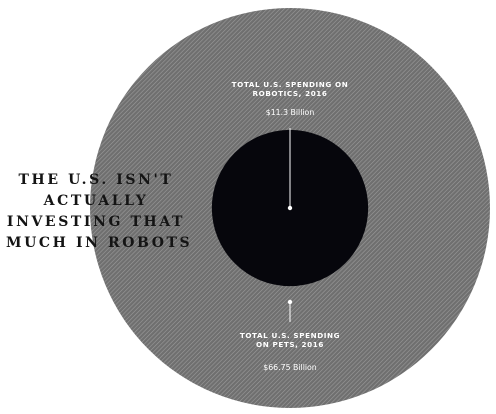 This screenshot has height=414, width=496. Describe the element at coordinates (290, 344) in the screenshot. I see `pets-label-title-2: ON PETS, 2016` at that location.